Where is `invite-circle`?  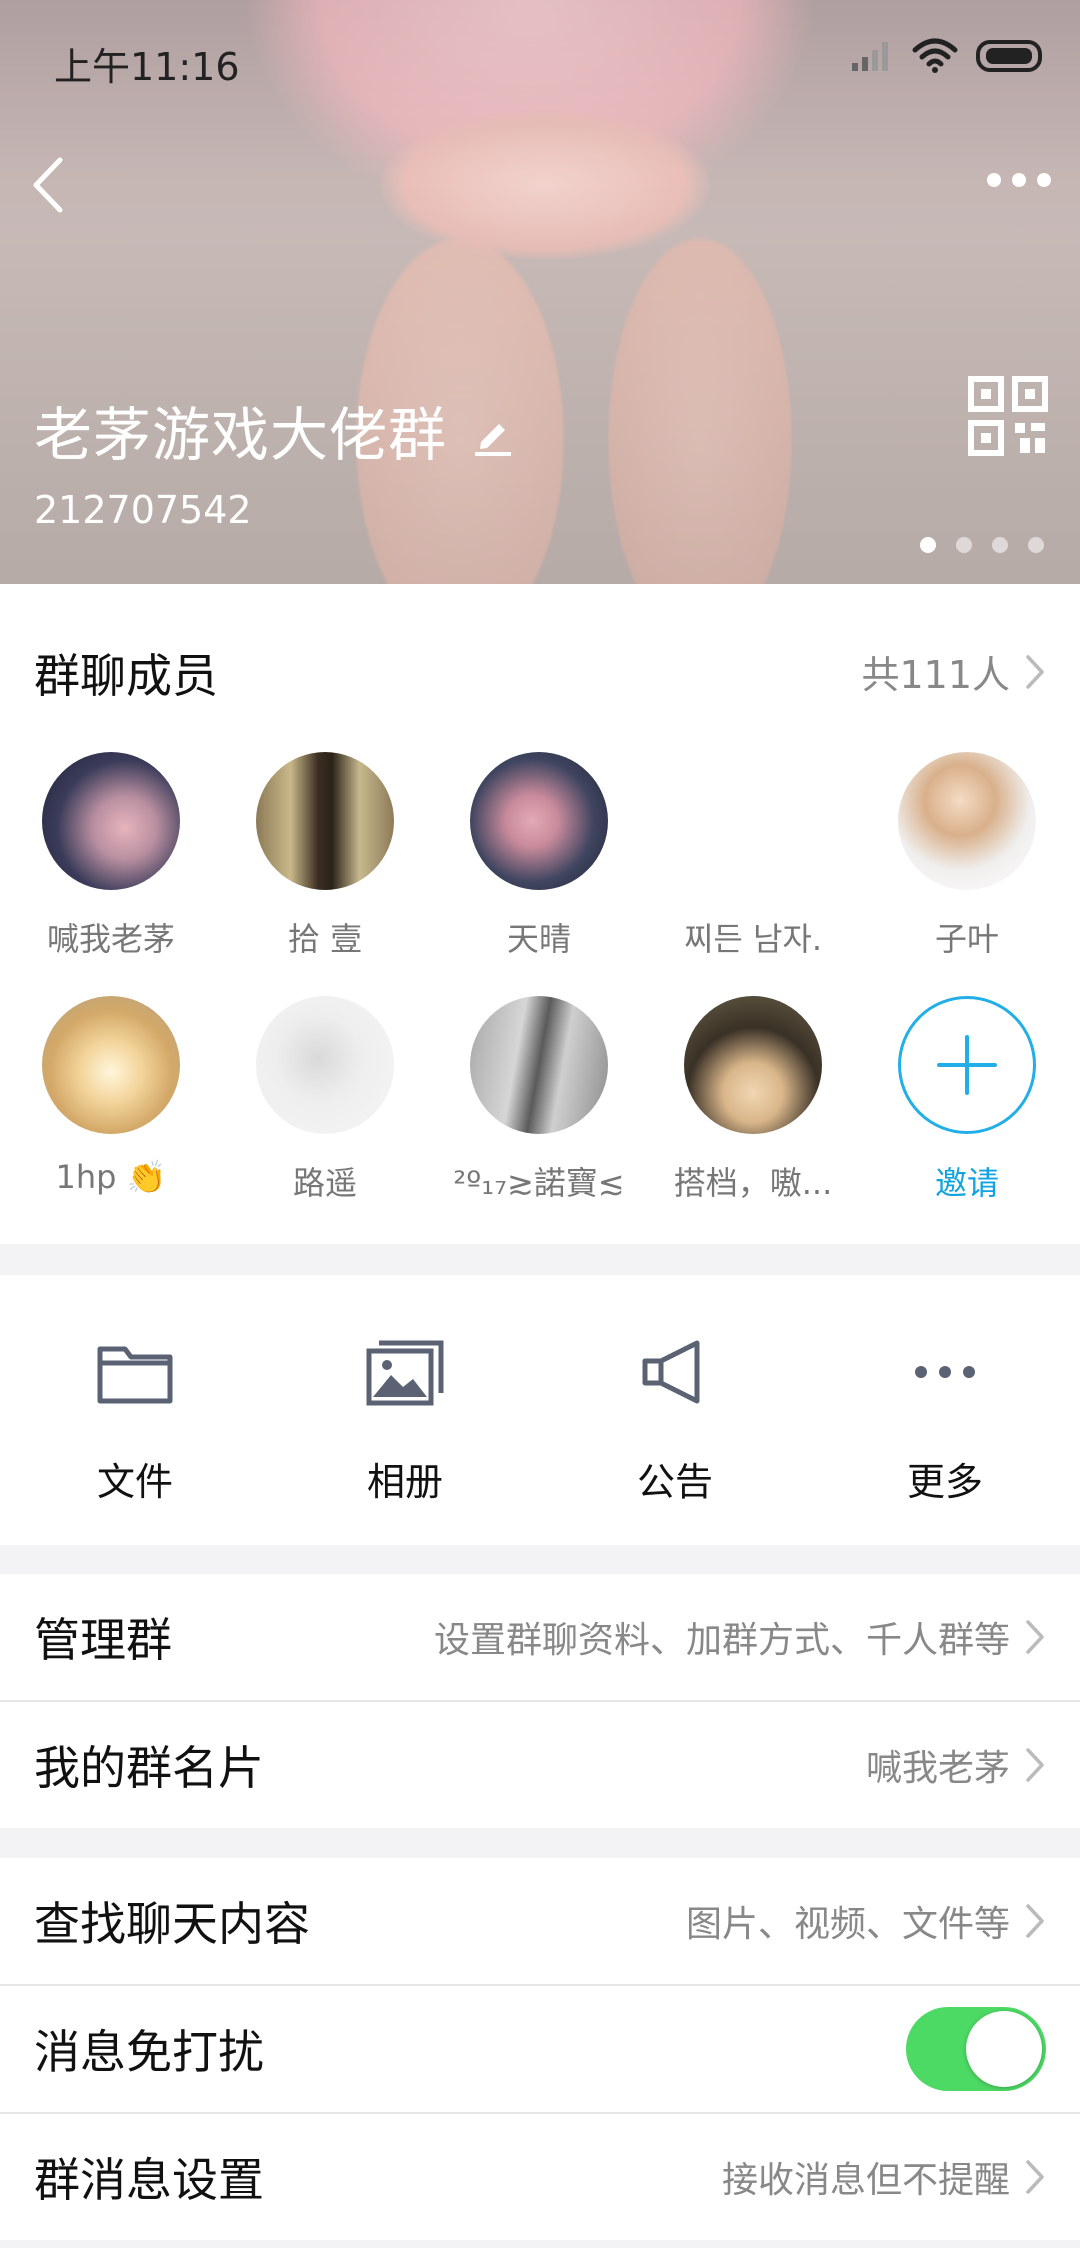 invite-circle is located at coordinates (967, 1065).